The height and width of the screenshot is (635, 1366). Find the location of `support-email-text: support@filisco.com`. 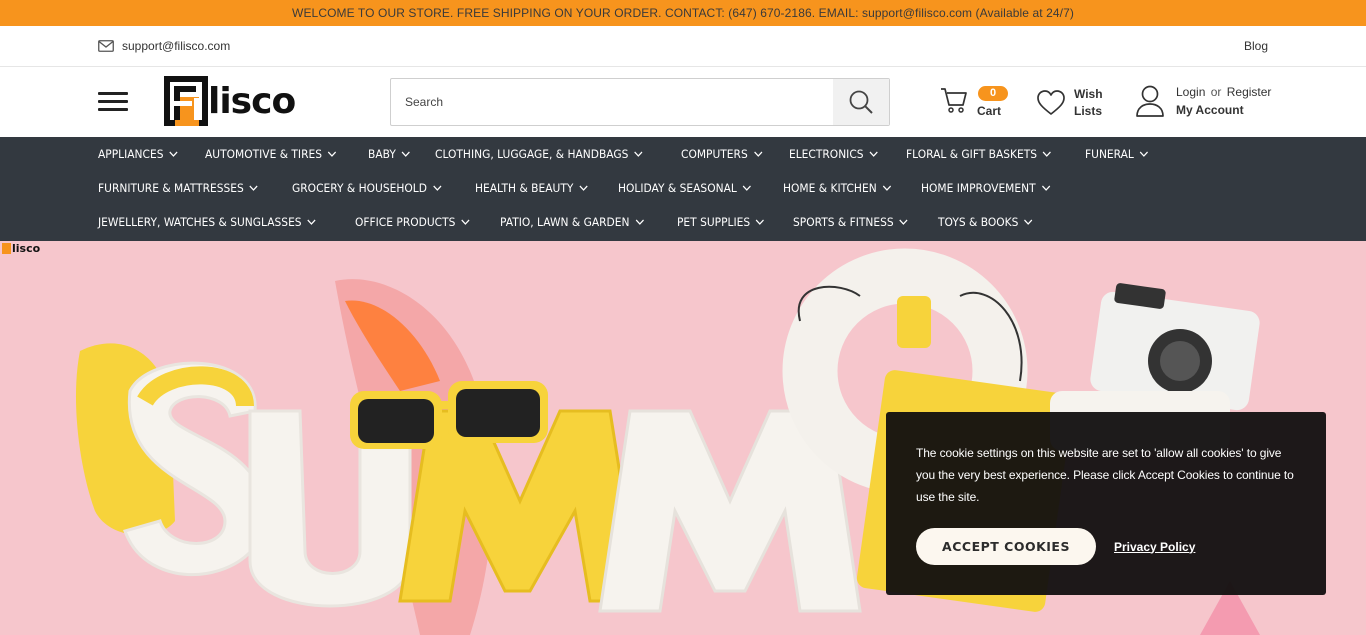

support-email-text: support@filisco.com is located at coordinates (176, 46).